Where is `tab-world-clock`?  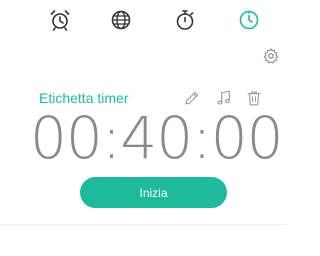 tab-world-clock is located at coordinates (121, 20).